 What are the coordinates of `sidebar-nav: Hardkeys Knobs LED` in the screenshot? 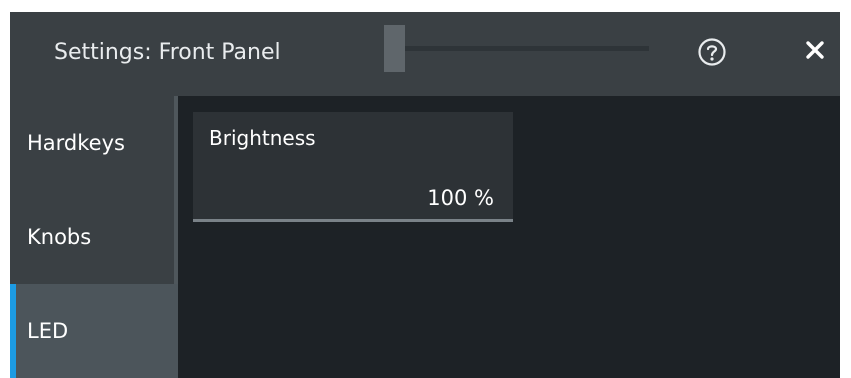 It's located at (94, 237).